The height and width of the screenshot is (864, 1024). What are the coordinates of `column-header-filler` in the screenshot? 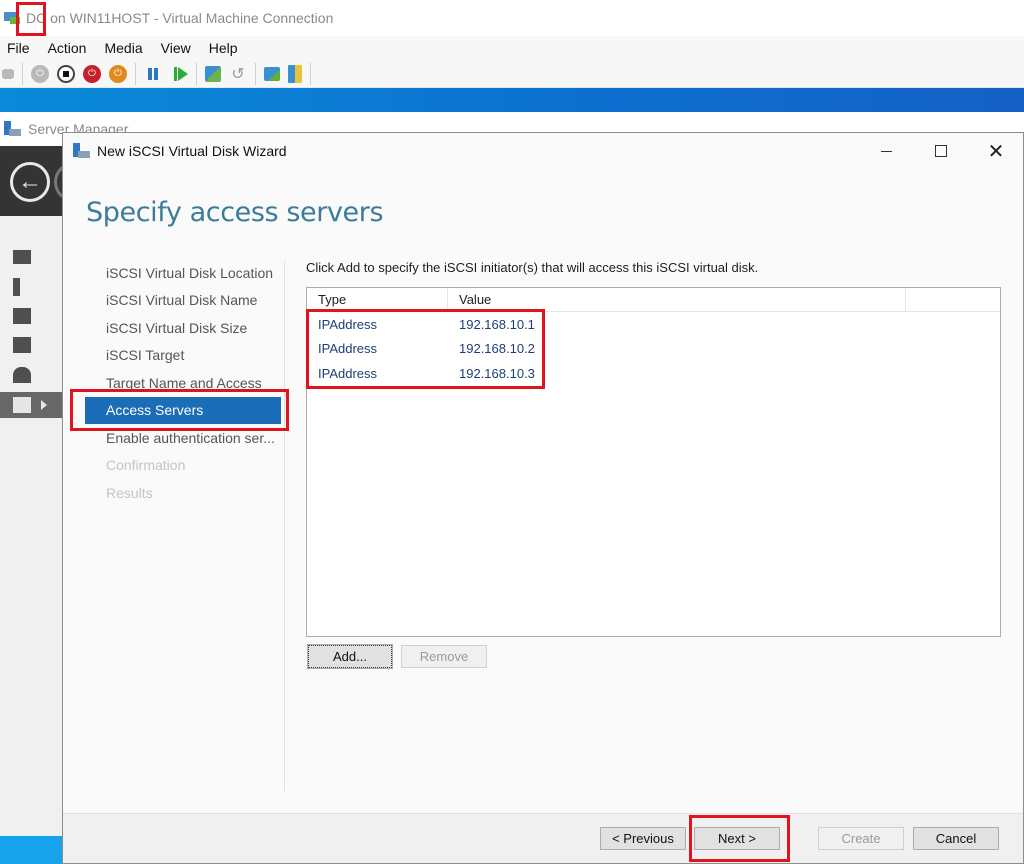 It's located at (953, 299).